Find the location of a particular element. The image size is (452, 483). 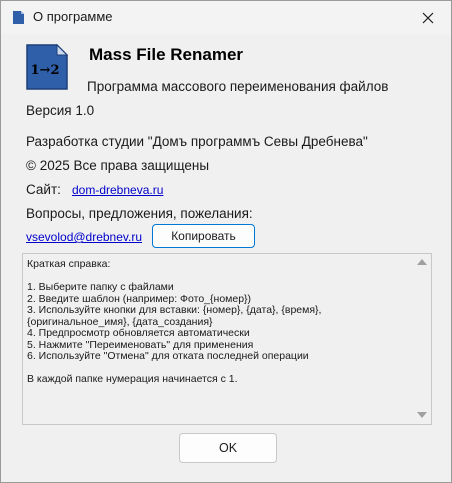

contact-prompt: Вопросы, предложения, пожелания: is located at coordinates (139, 213).